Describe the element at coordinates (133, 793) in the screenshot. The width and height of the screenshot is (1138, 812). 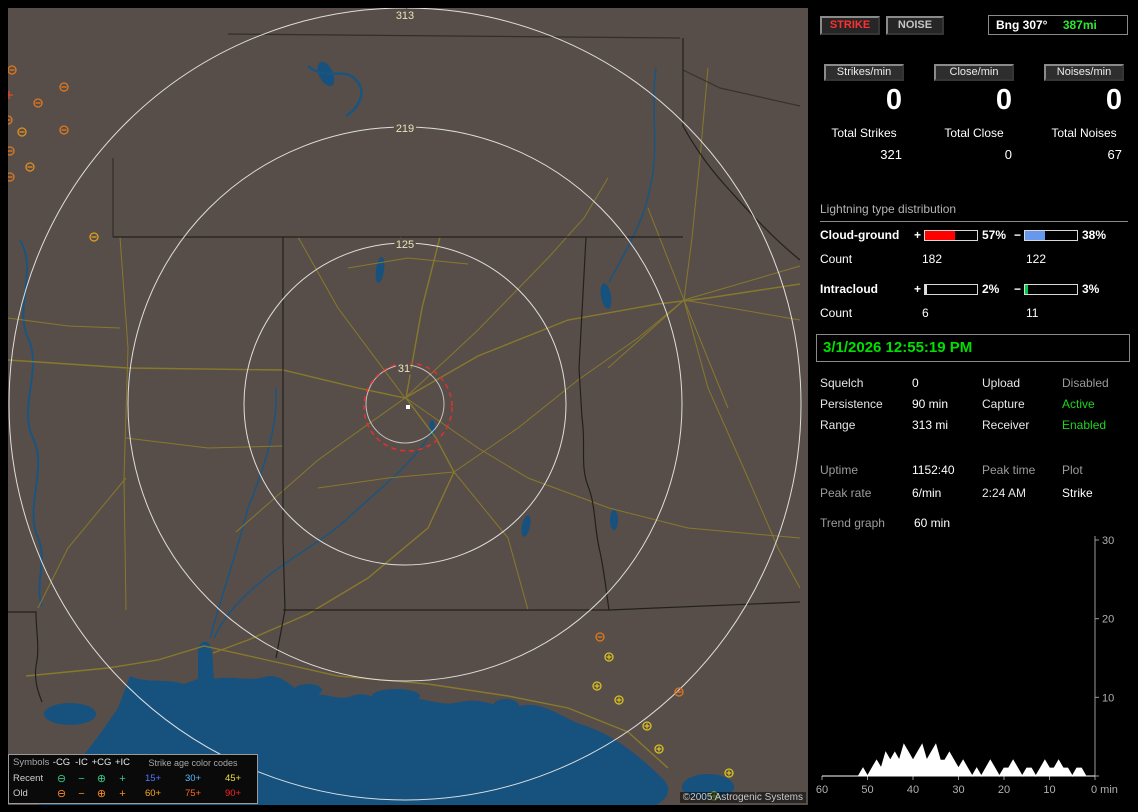
I see `legend-row-old: Old ⊖ − ⊕ + 60+ 75+ 90+` at that location.